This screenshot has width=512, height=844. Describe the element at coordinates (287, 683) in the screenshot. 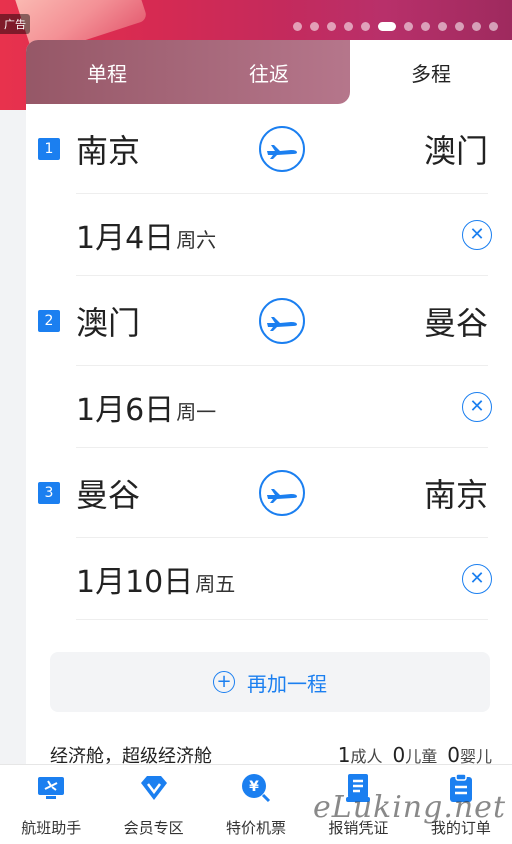

I see `add-segment-label: 再加一程` at that location.